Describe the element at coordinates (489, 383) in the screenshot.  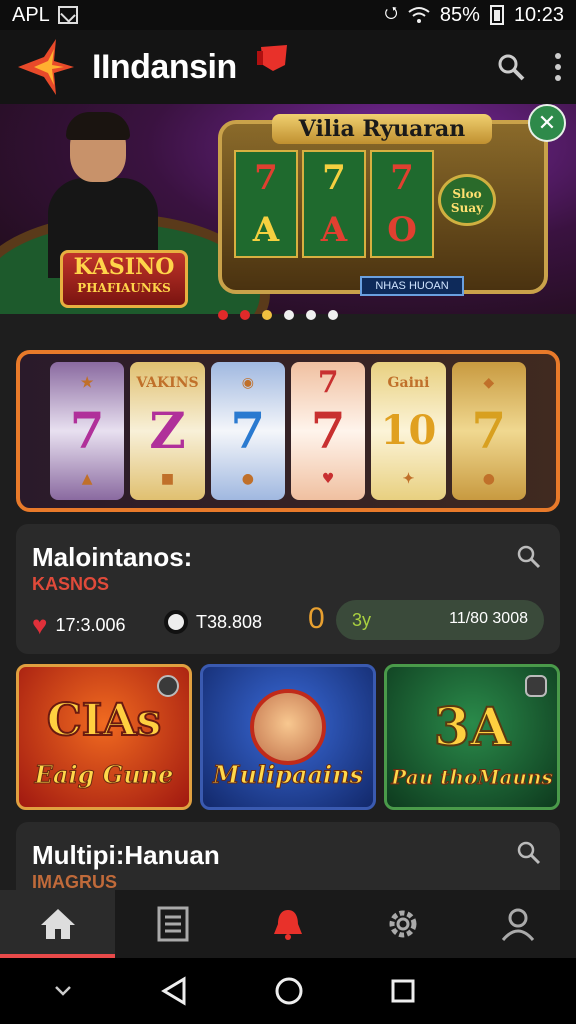
I see `reel-top-symbol: ◆` at that location.